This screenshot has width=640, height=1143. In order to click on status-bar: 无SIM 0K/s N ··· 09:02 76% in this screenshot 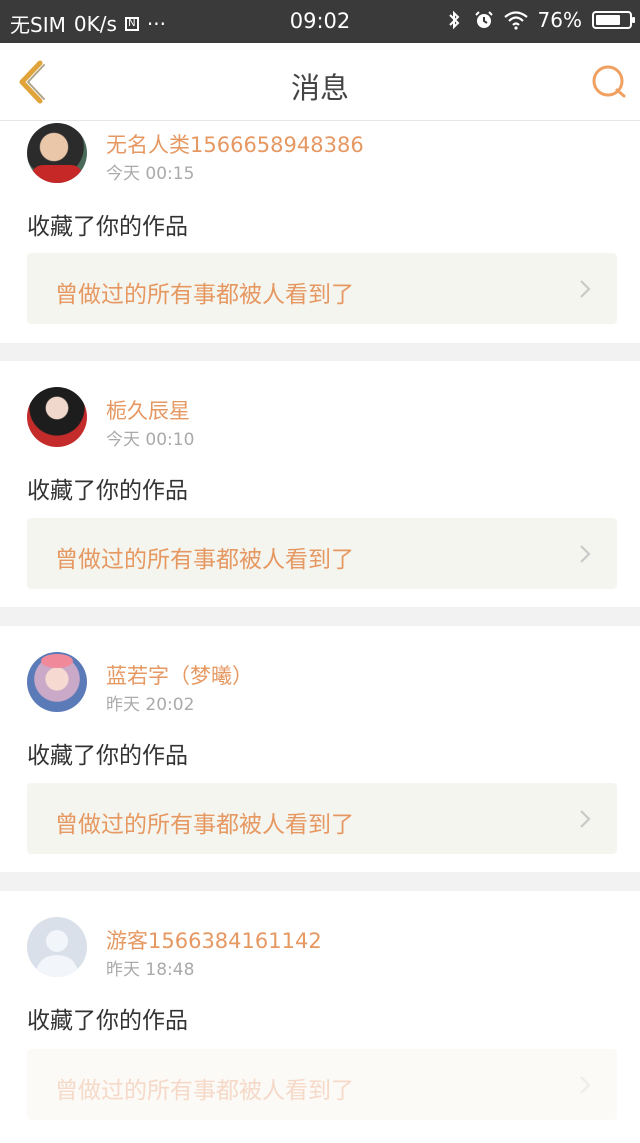, I will do `click(320, 21)`.